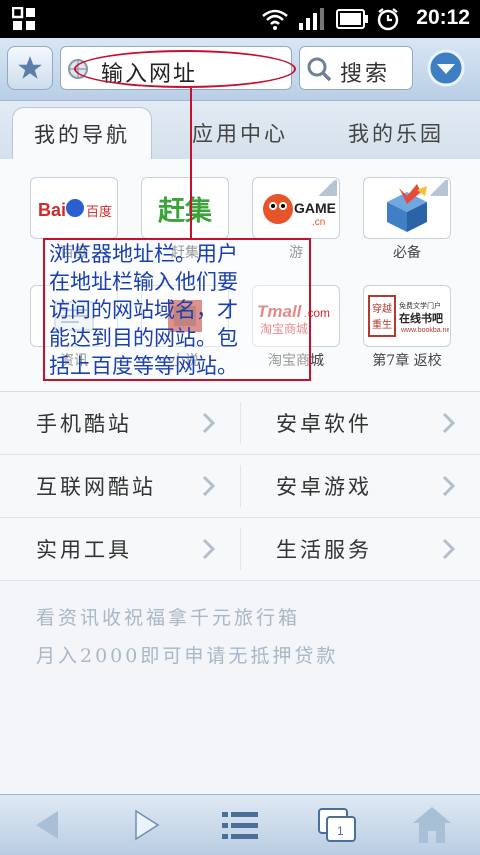  What do you see at coordinates (191, 163) in the screenshot?
I see `annotation-connector` at bounding box center [191, 163].